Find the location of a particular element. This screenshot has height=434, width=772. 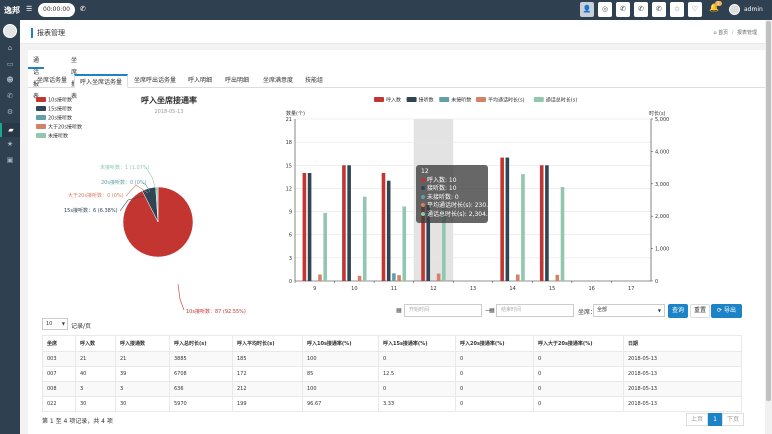

tab-call-report: 通话报表 is located at coordinates (36, 77).